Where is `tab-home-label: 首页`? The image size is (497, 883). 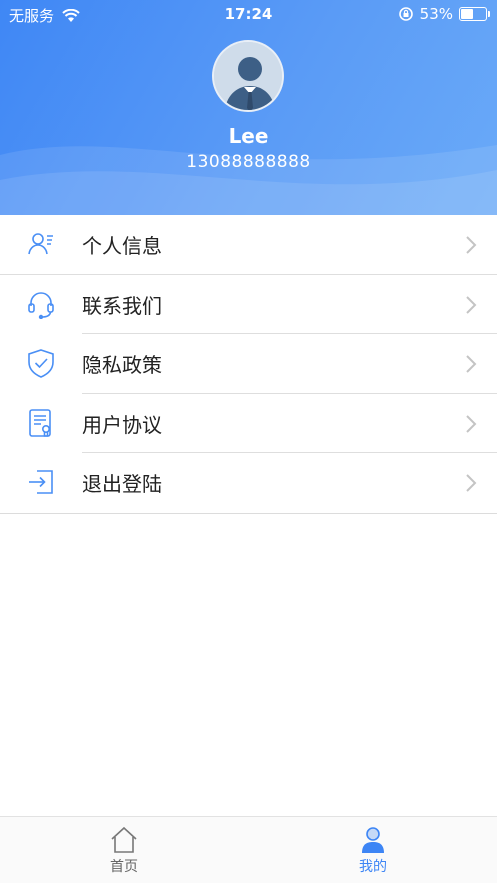 tab-home-label: 首页 is located at coordinates (124, 867).